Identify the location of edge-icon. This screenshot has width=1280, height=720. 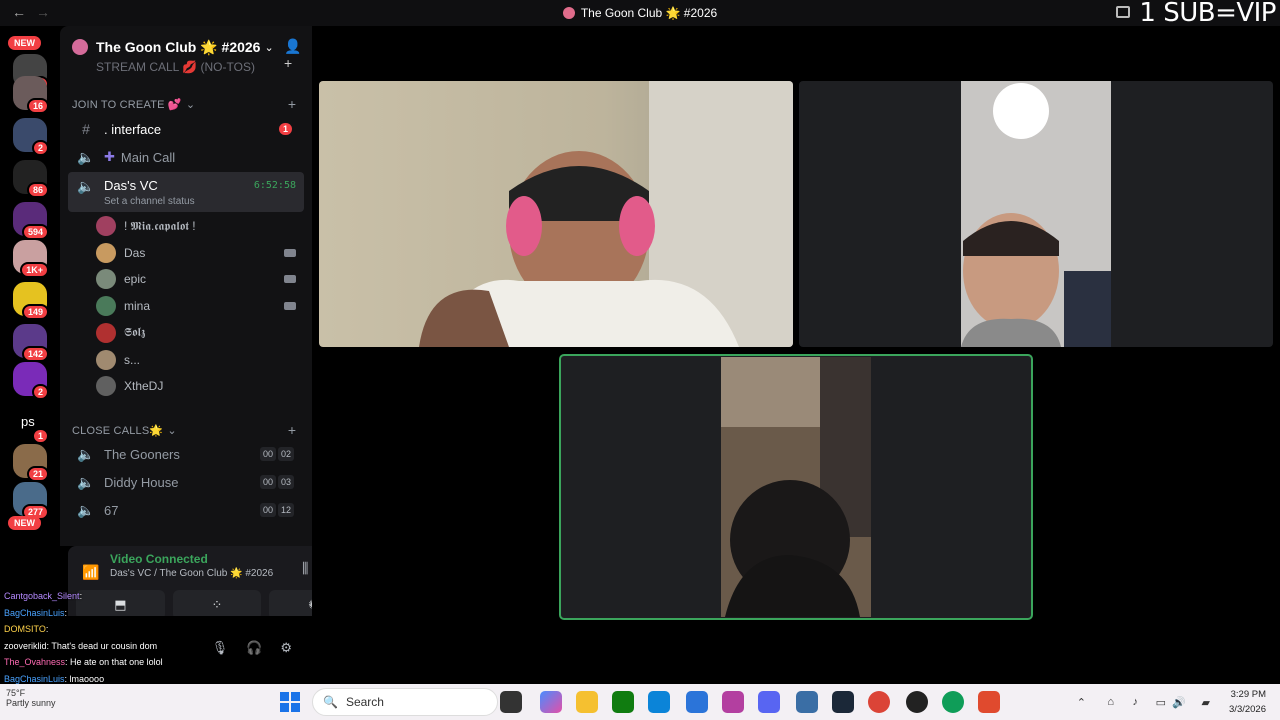
(659, 702).